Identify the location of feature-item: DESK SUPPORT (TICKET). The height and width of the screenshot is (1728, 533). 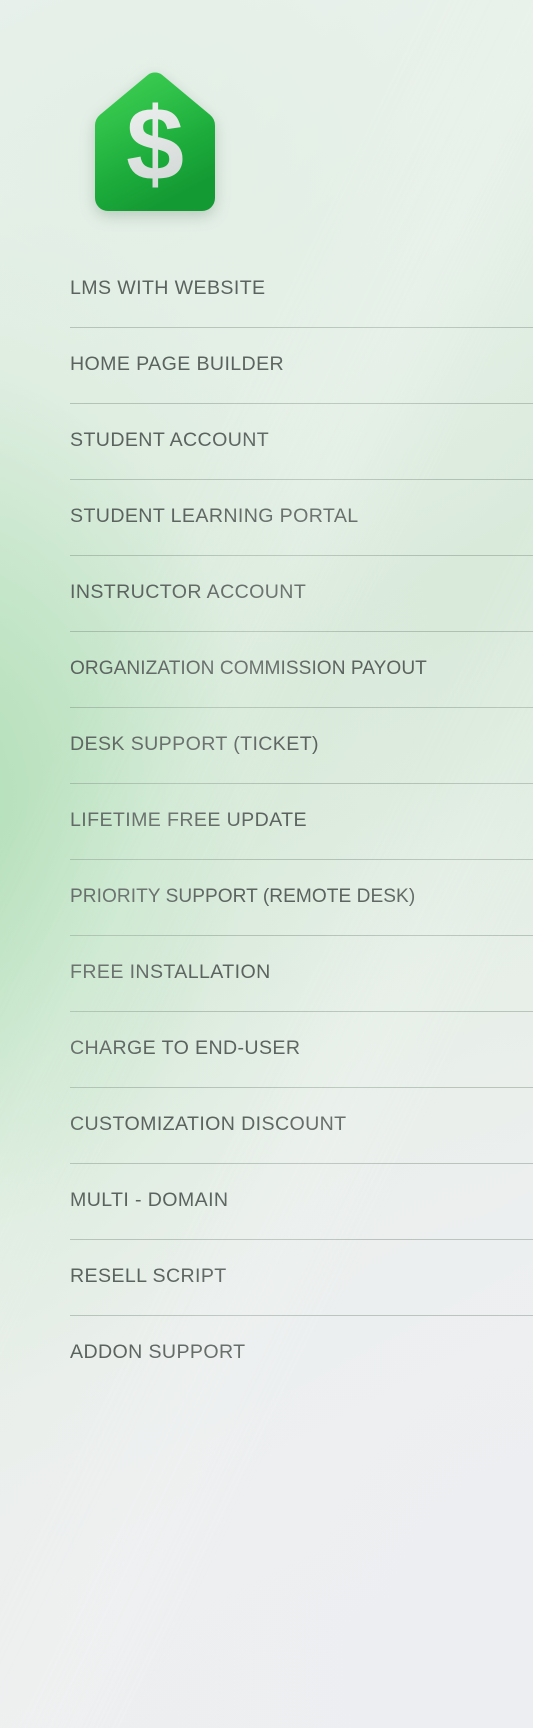
(266, 745).